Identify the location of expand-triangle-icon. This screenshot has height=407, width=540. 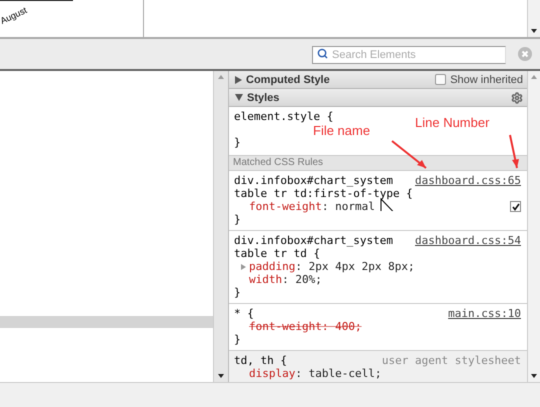
(243, 267).